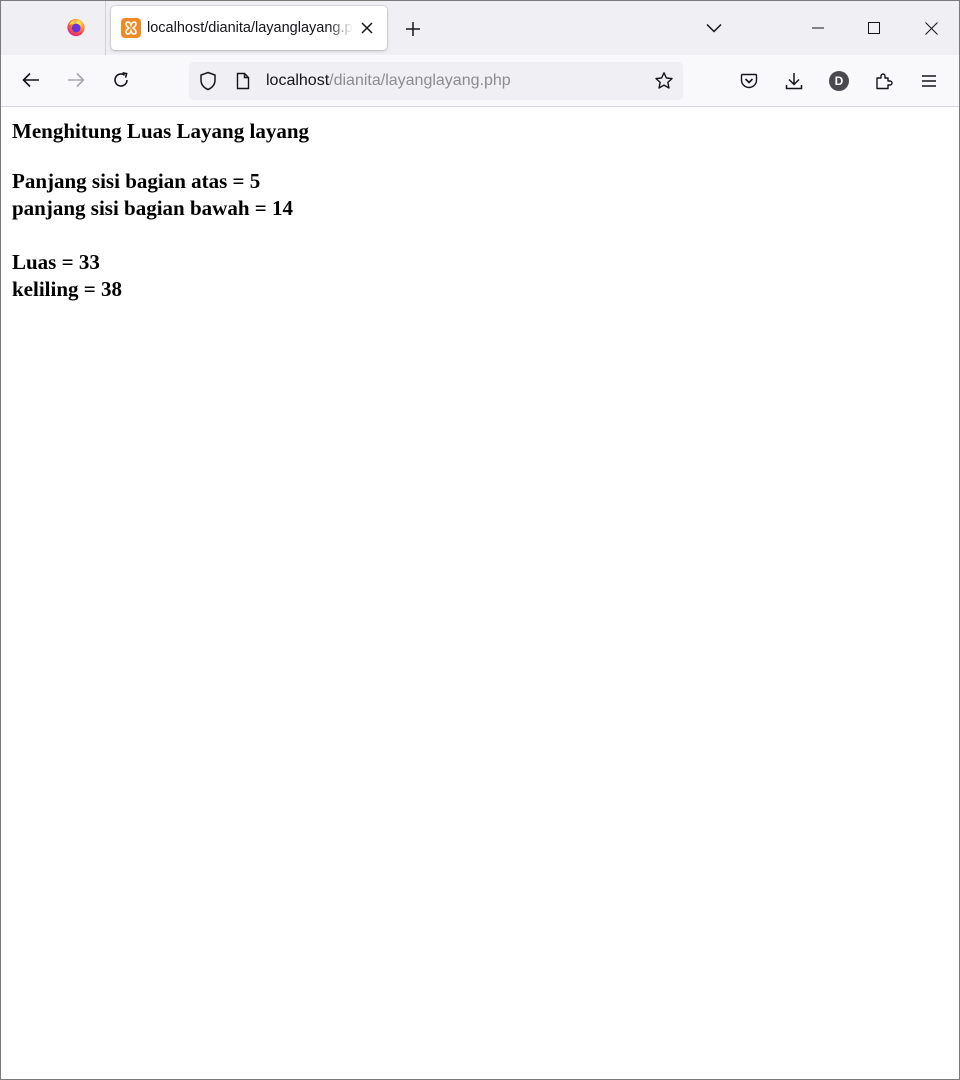  I want to click on arrow-left-icon, so click(30, 80).